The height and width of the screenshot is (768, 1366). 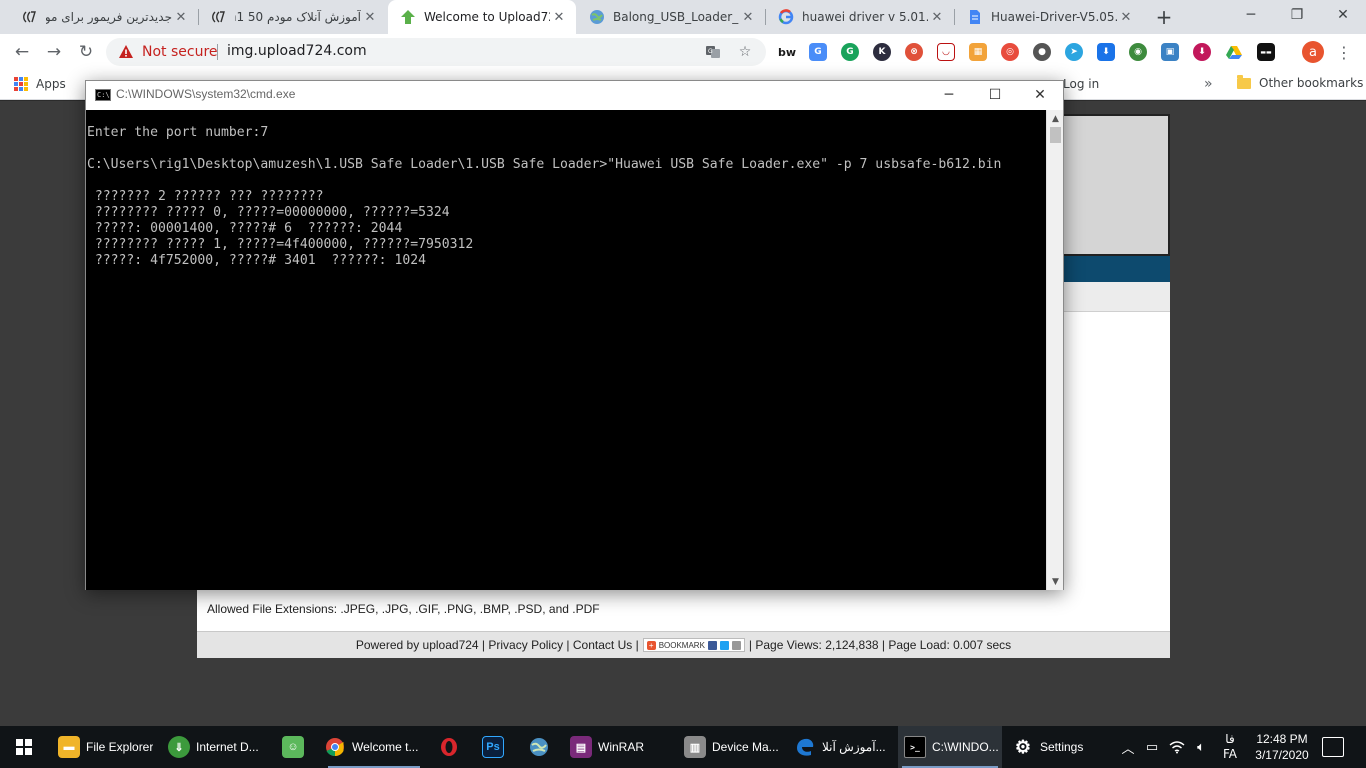 I want to click on tab-unlock-modem: آموزش آنلاک مودم h1 50 ✕, so click(x=293, y=17).